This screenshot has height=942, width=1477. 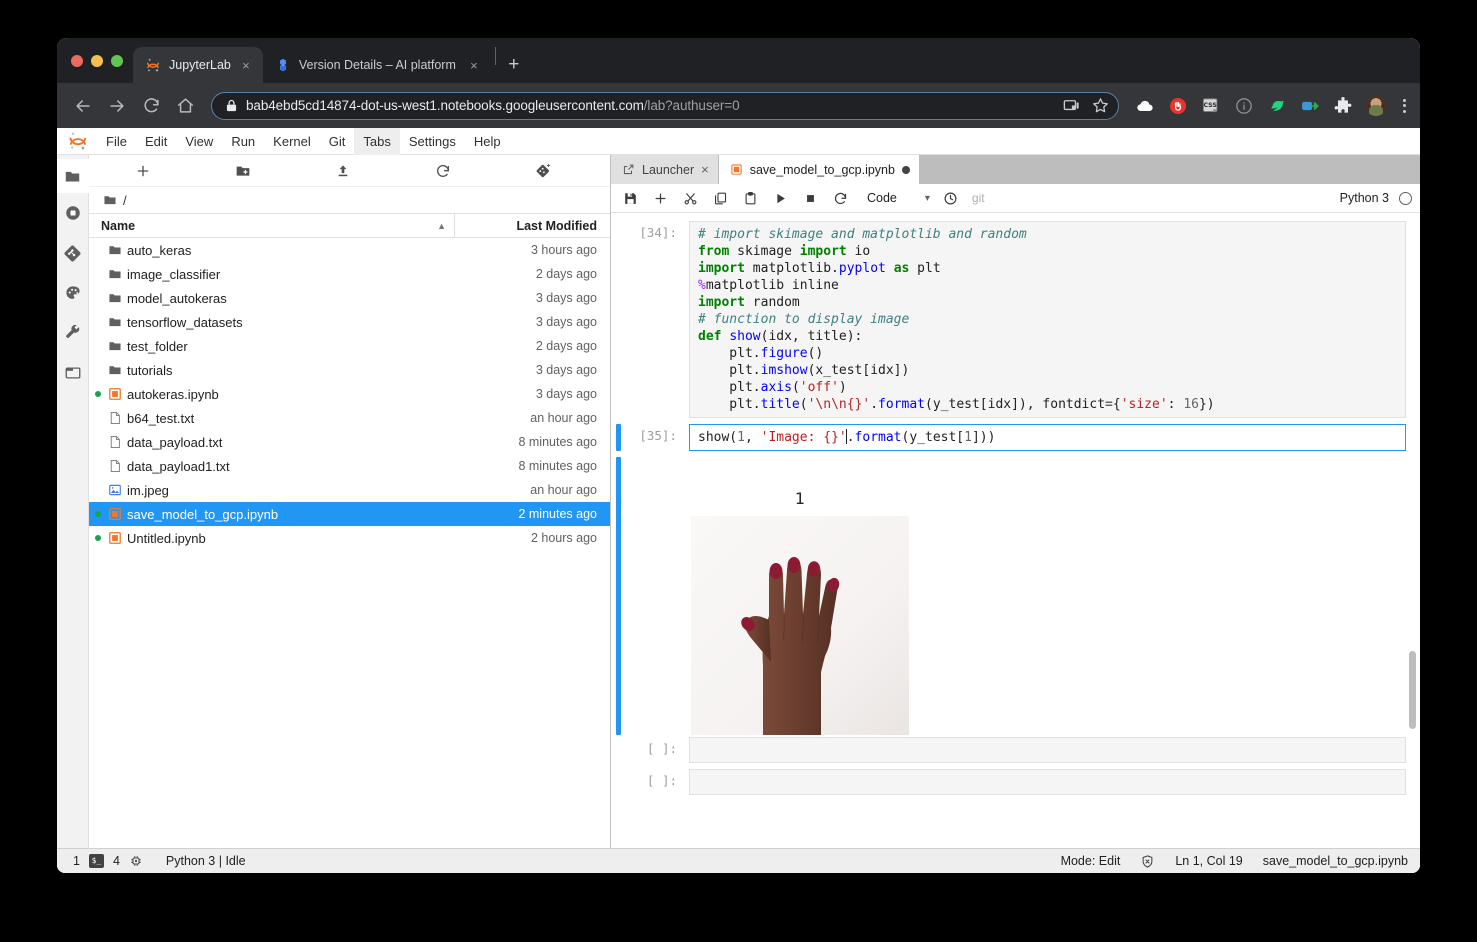 I want to click on git-plus-icon, so click(x=543, y=170).